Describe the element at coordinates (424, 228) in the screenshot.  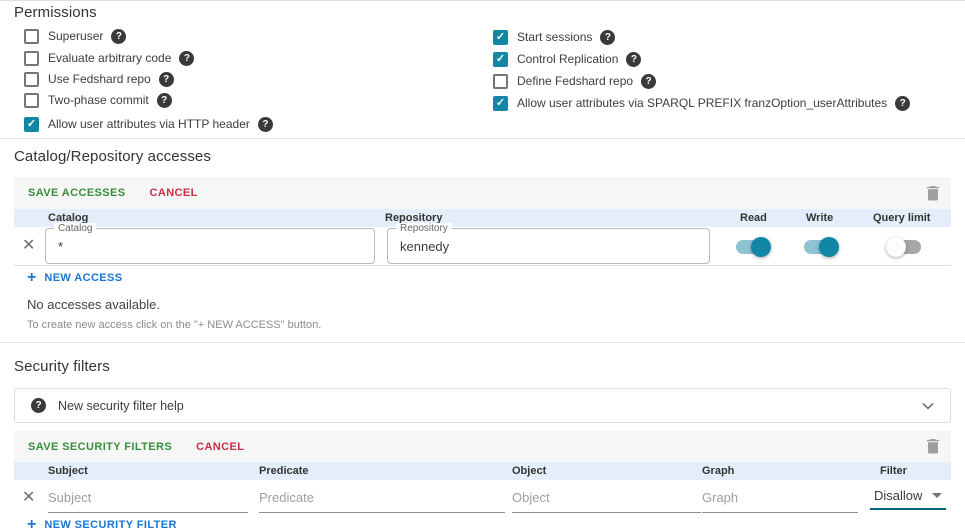
I see `repository-field-label: Repository` at that location.